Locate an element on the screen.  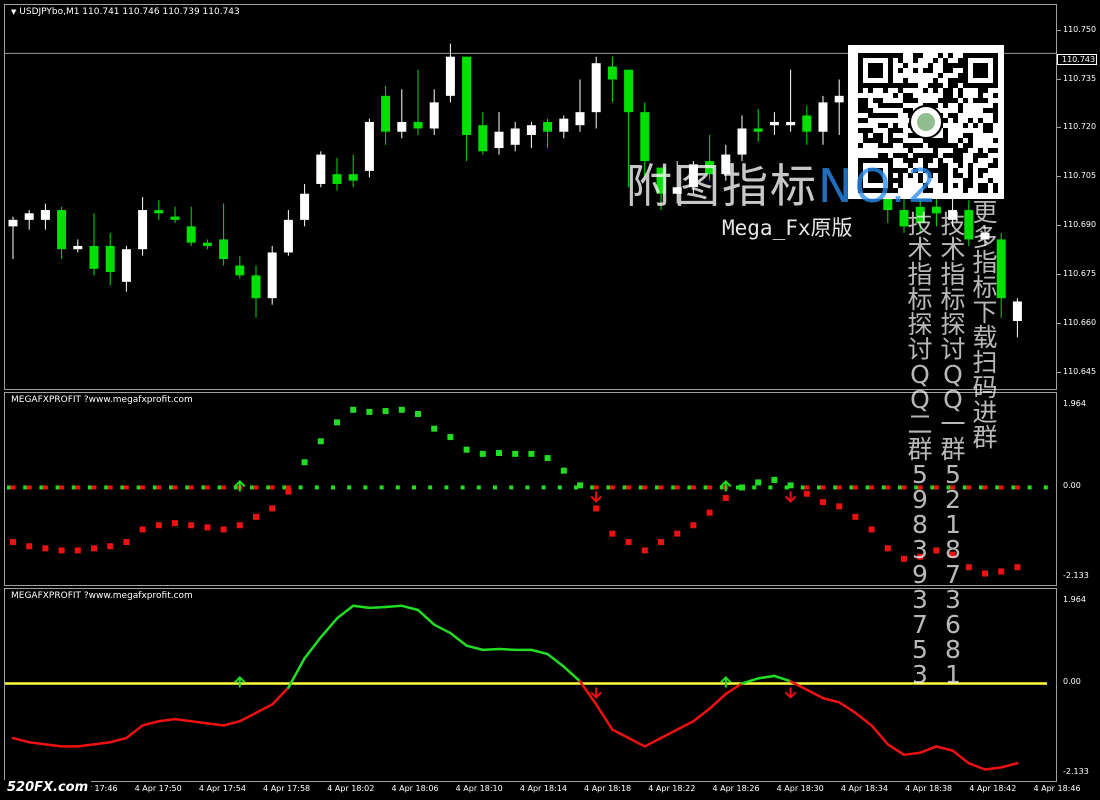
ad-vertical-col2: 技术指标探讨QQ一群 521873681 is located at coordinates (953, 449).